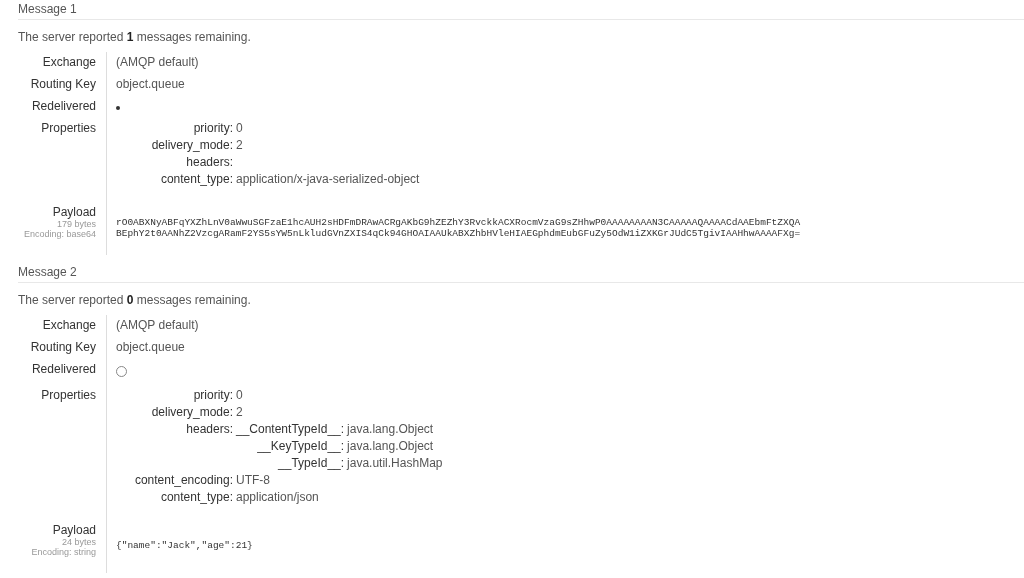 Image resolution: width=1024 pixels, height=578 pixels. Describe the element at coordinates (459, 222) in the screenshot. I see `payload-text: rO0ABXNyABFqYXZhLnV0aWwuSGFzaE1hcAUH2sHDFmDRAwACRgAKbG9hZEZhY3RvckkACXRocmVzaG9sZHhwP0AAAAAAAAN3CAAAAAQAAAACdAAEbmFtZXQA` at that location.